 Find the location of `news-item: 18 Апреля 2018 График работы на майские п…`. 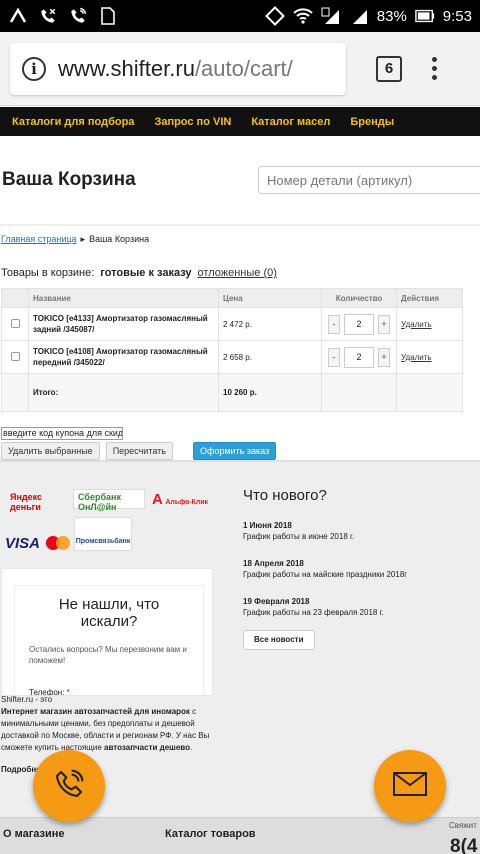

news-item: 18 Апреля 2018 График работы на майские п… is located at coordinates (358, 569).